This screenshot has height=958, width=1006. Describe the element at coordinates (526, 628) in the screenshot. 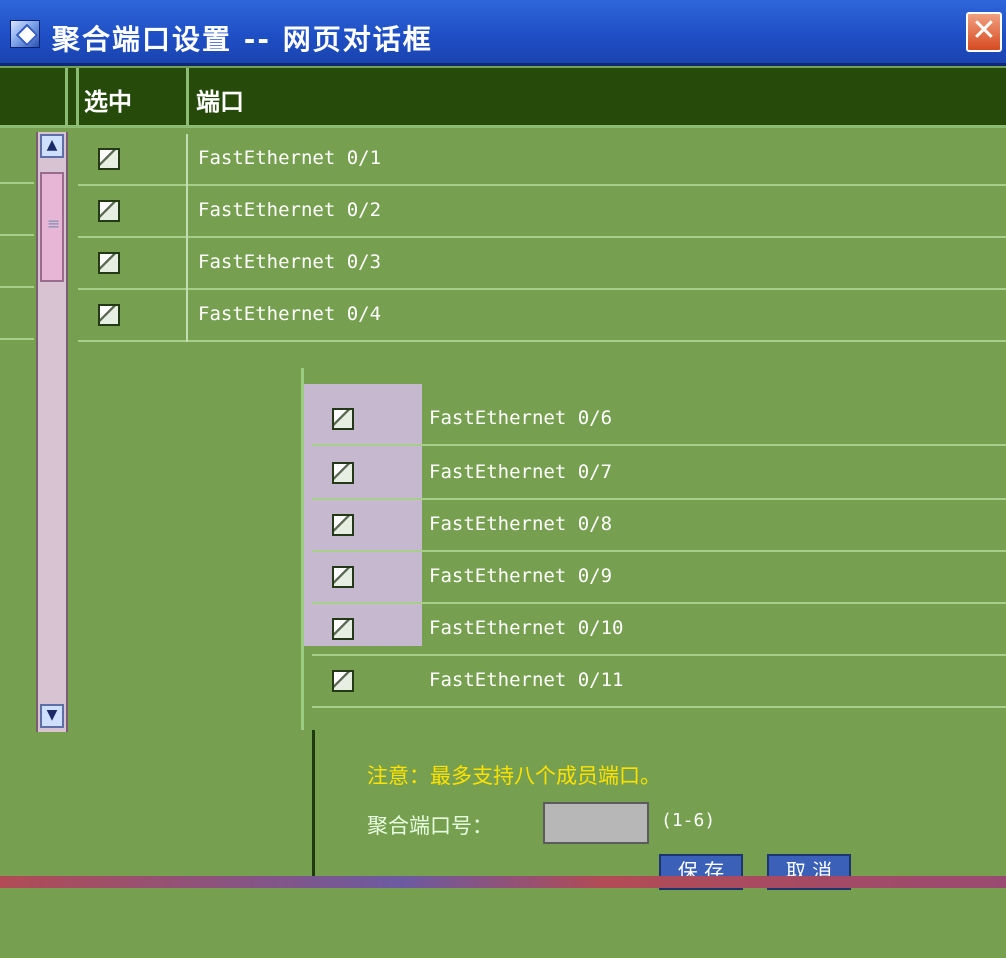

I see `port-name: FastEthernet 0/10` at that location.